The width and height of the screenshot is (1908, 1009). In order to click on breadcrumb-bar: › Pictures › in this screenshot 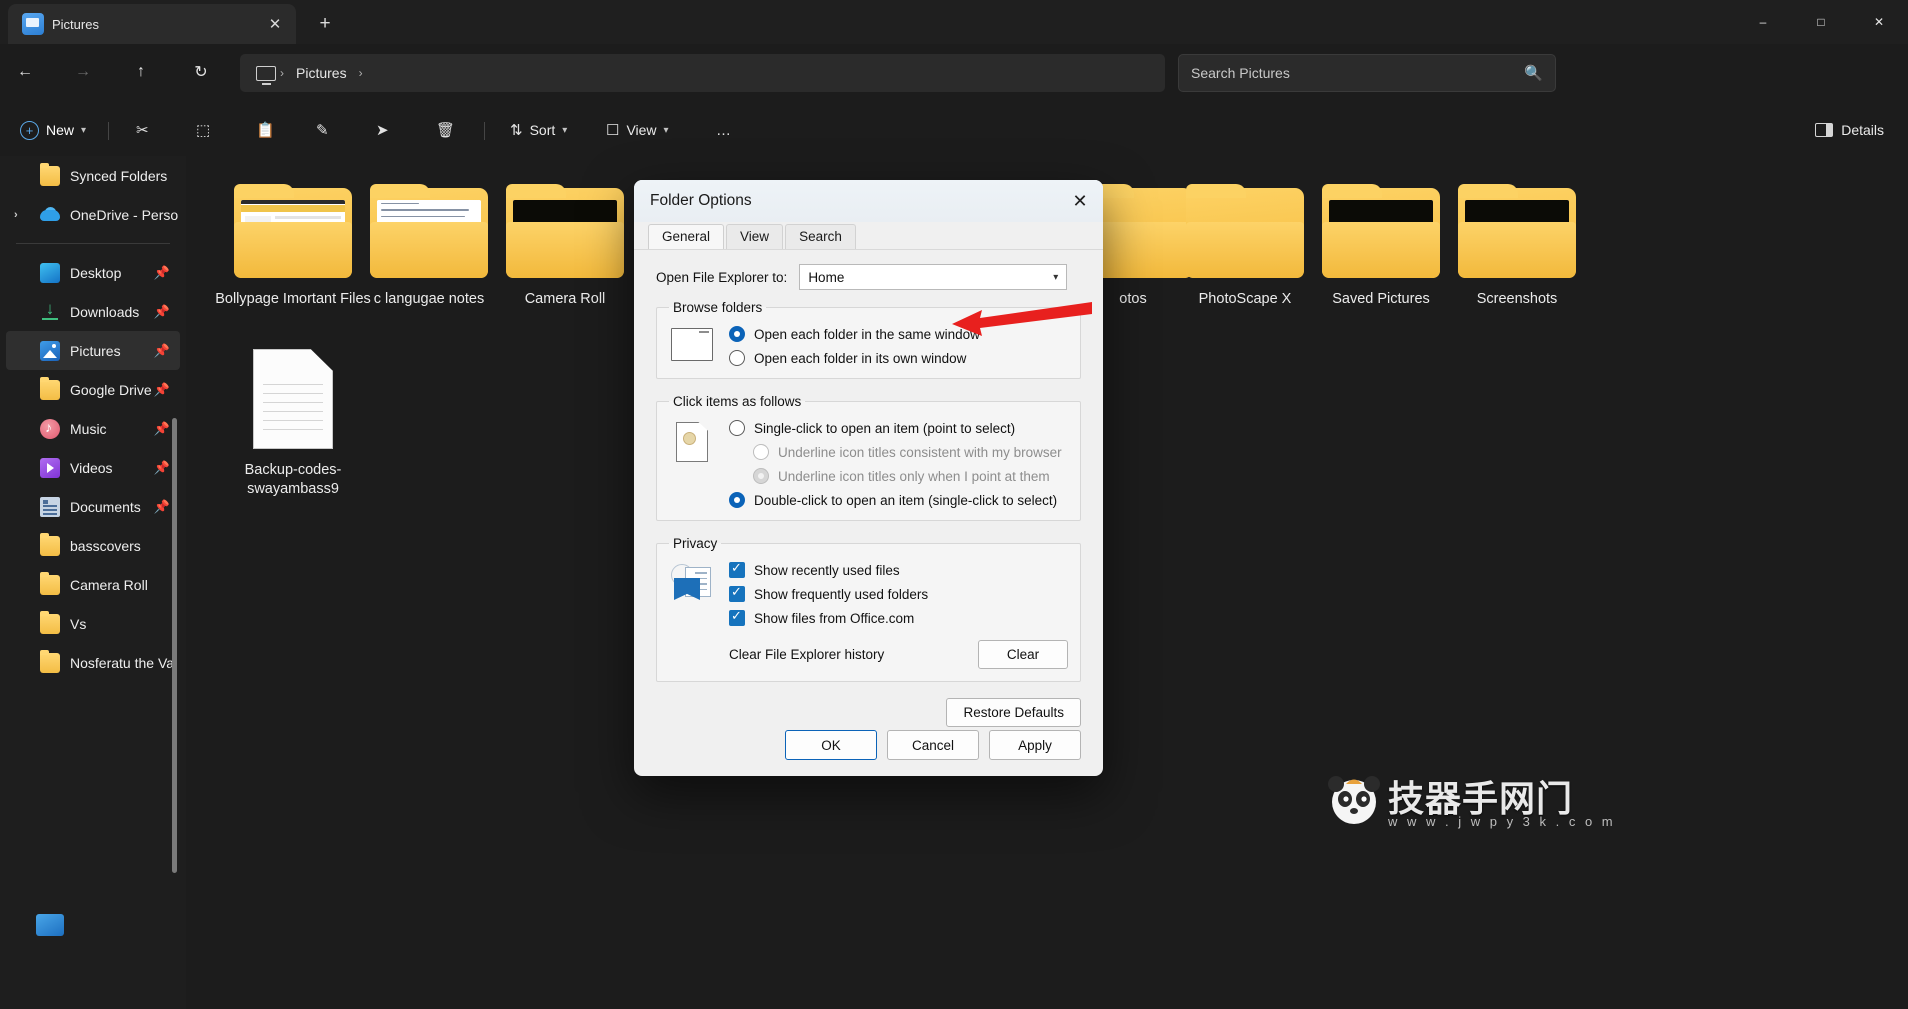, I will do `click(702, 73)`.